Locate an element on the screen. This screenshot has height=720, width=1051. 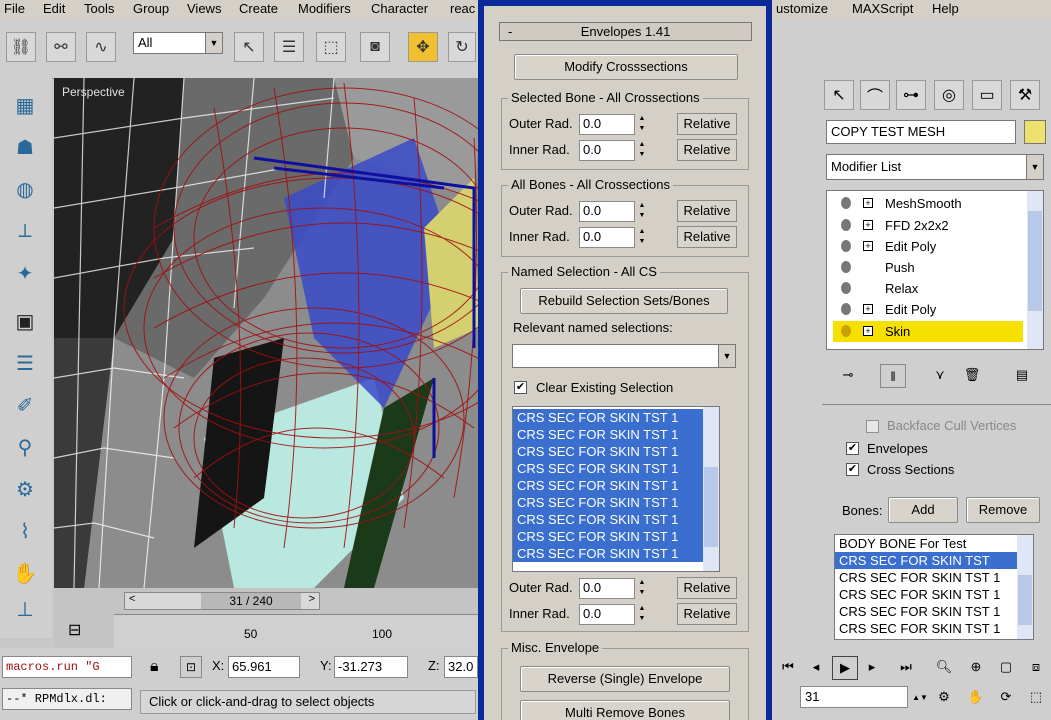
hierarchy-tab-icon: ⊶ is located at coordinates (911, 95).